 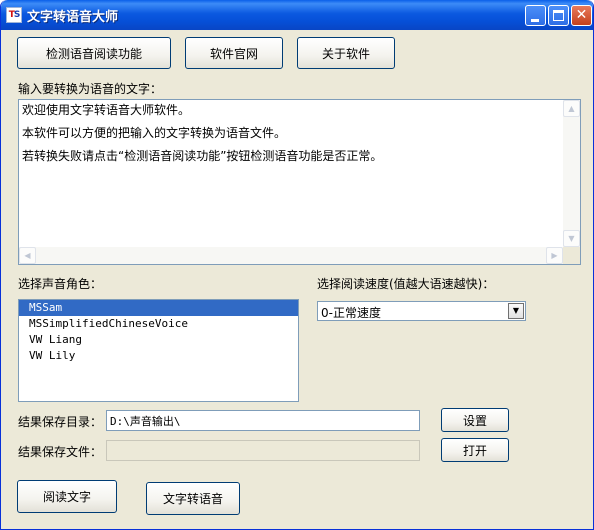 What do you see at coordinates (421, 311) in the screenshot?
I see `speed-select: 0-正常速度 ▼` at bounding box center [421, 311].